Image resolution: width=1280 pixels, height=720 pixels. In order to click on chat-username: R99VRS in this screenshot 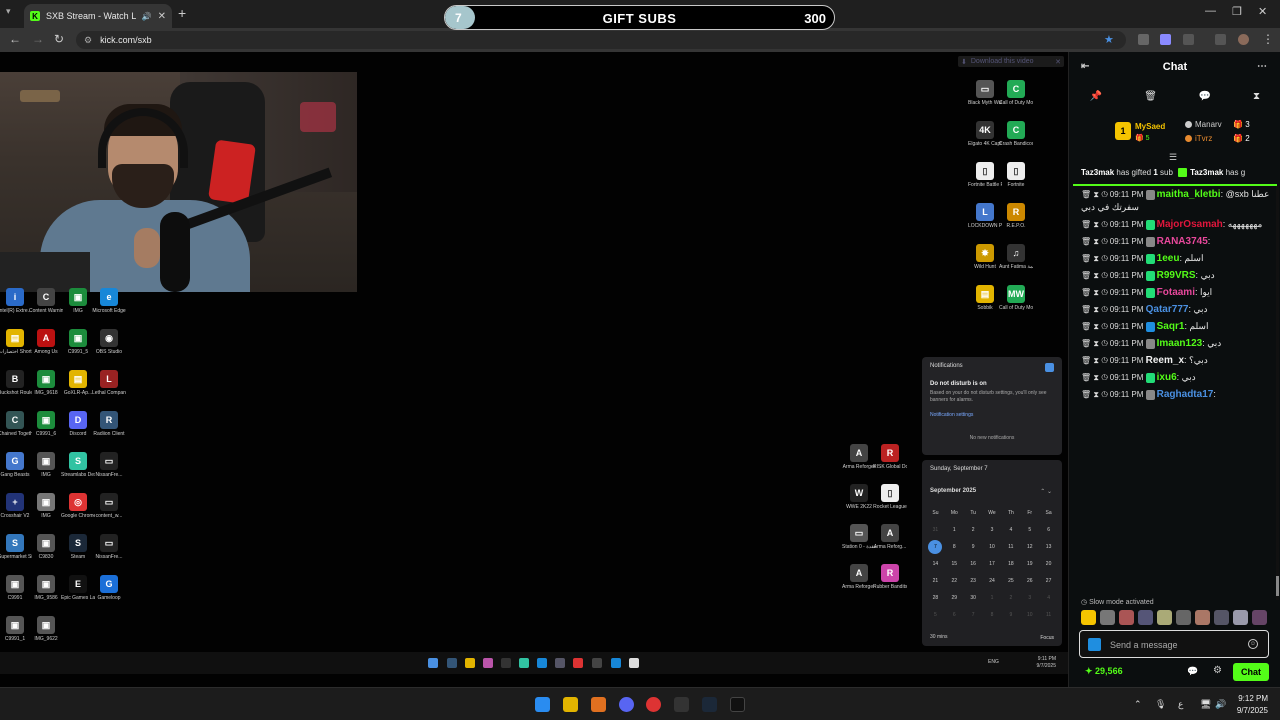, I will do `click(1176, 275)`.